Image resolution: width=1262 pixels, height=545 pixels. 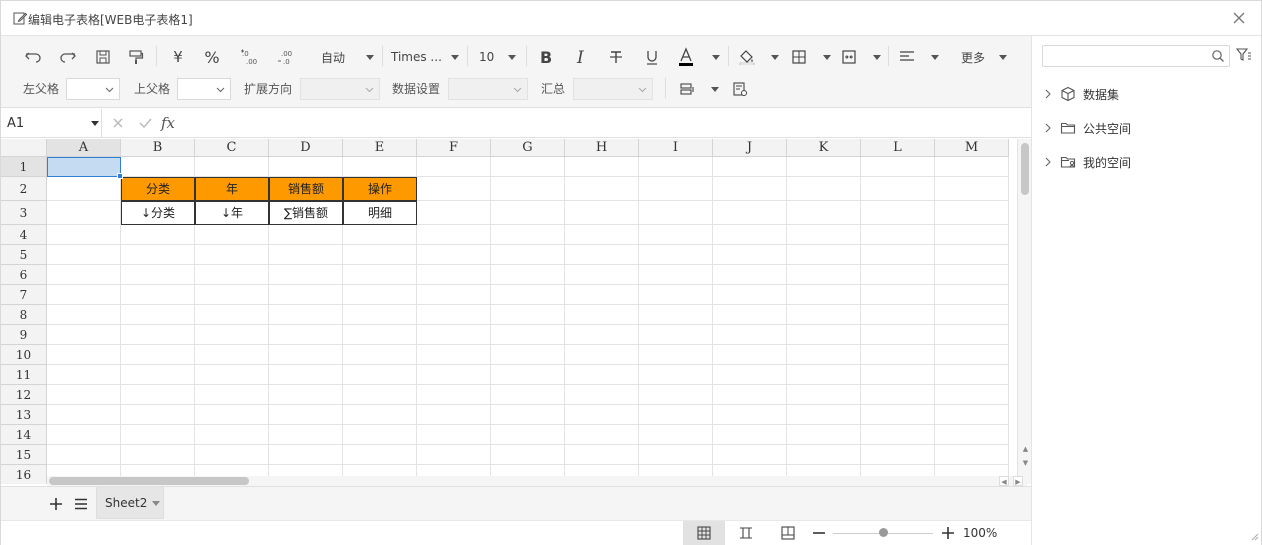 What do you see at coordinates (24, 435) in the screenshot?
I see `row-header: 14` at bounding box center [24, 435].